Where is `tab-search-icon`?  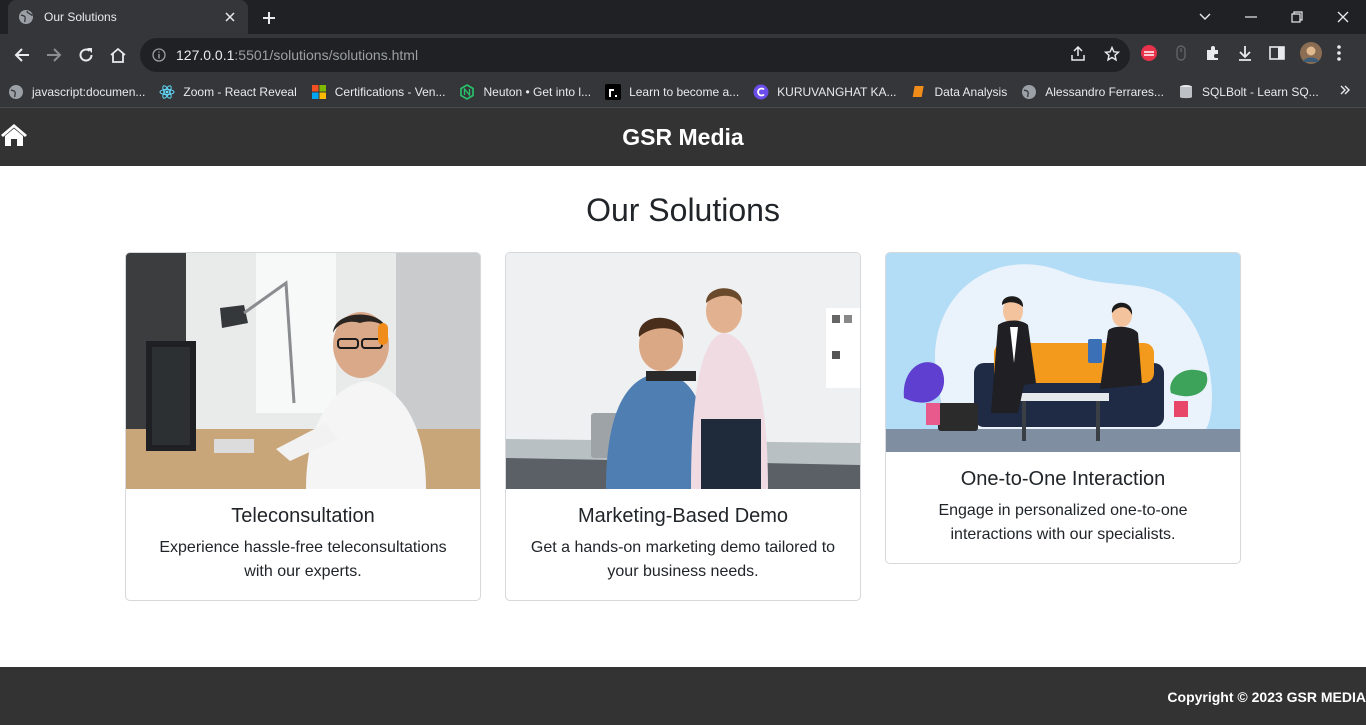
tab-search-icon is located at coordinates (1205, 17).